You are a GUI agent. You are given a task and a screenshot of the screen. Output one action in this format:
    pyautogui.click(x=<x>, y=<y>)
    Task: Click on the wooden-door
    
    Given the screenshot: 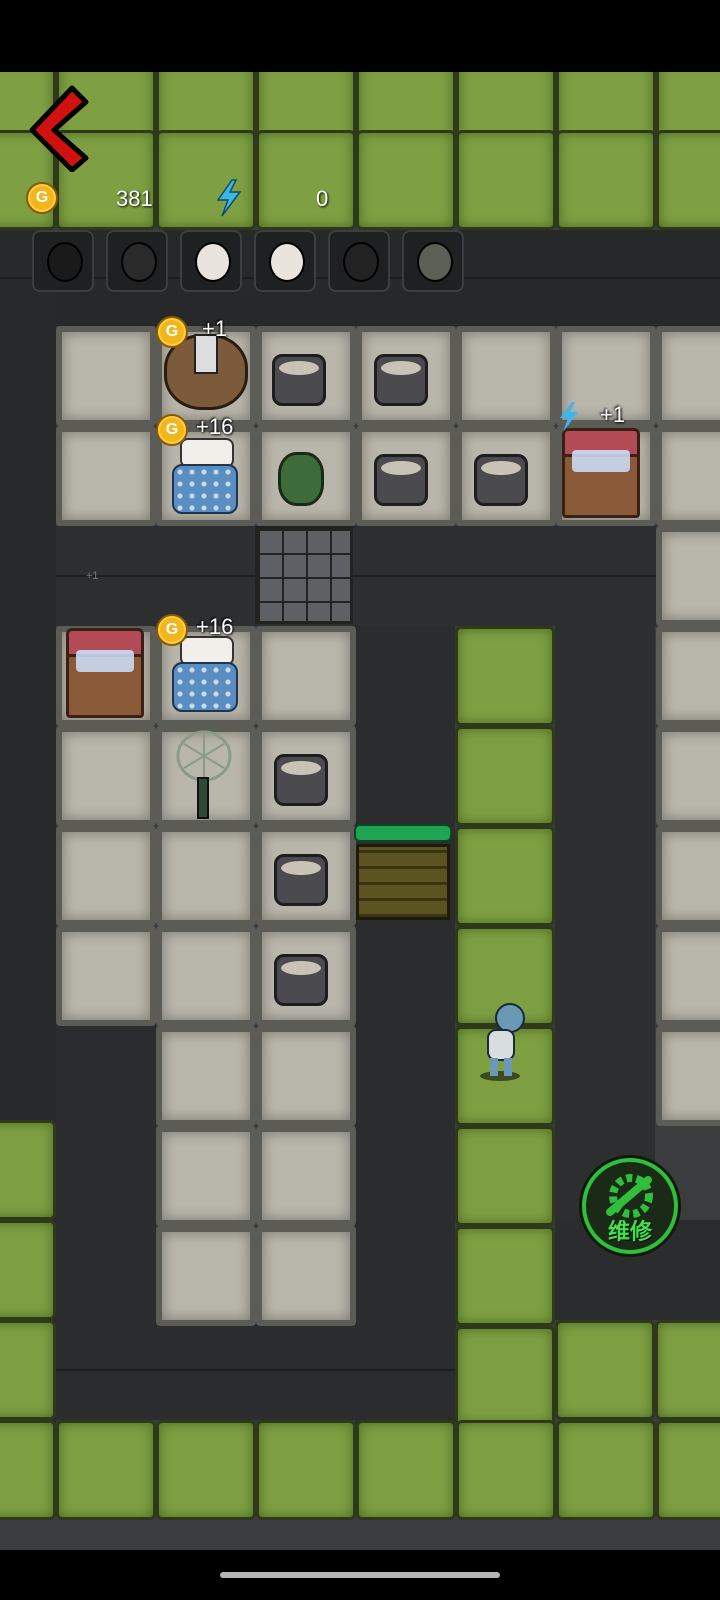 What is the action you would take?
    pyautogui.click(x=403, y=882)
    